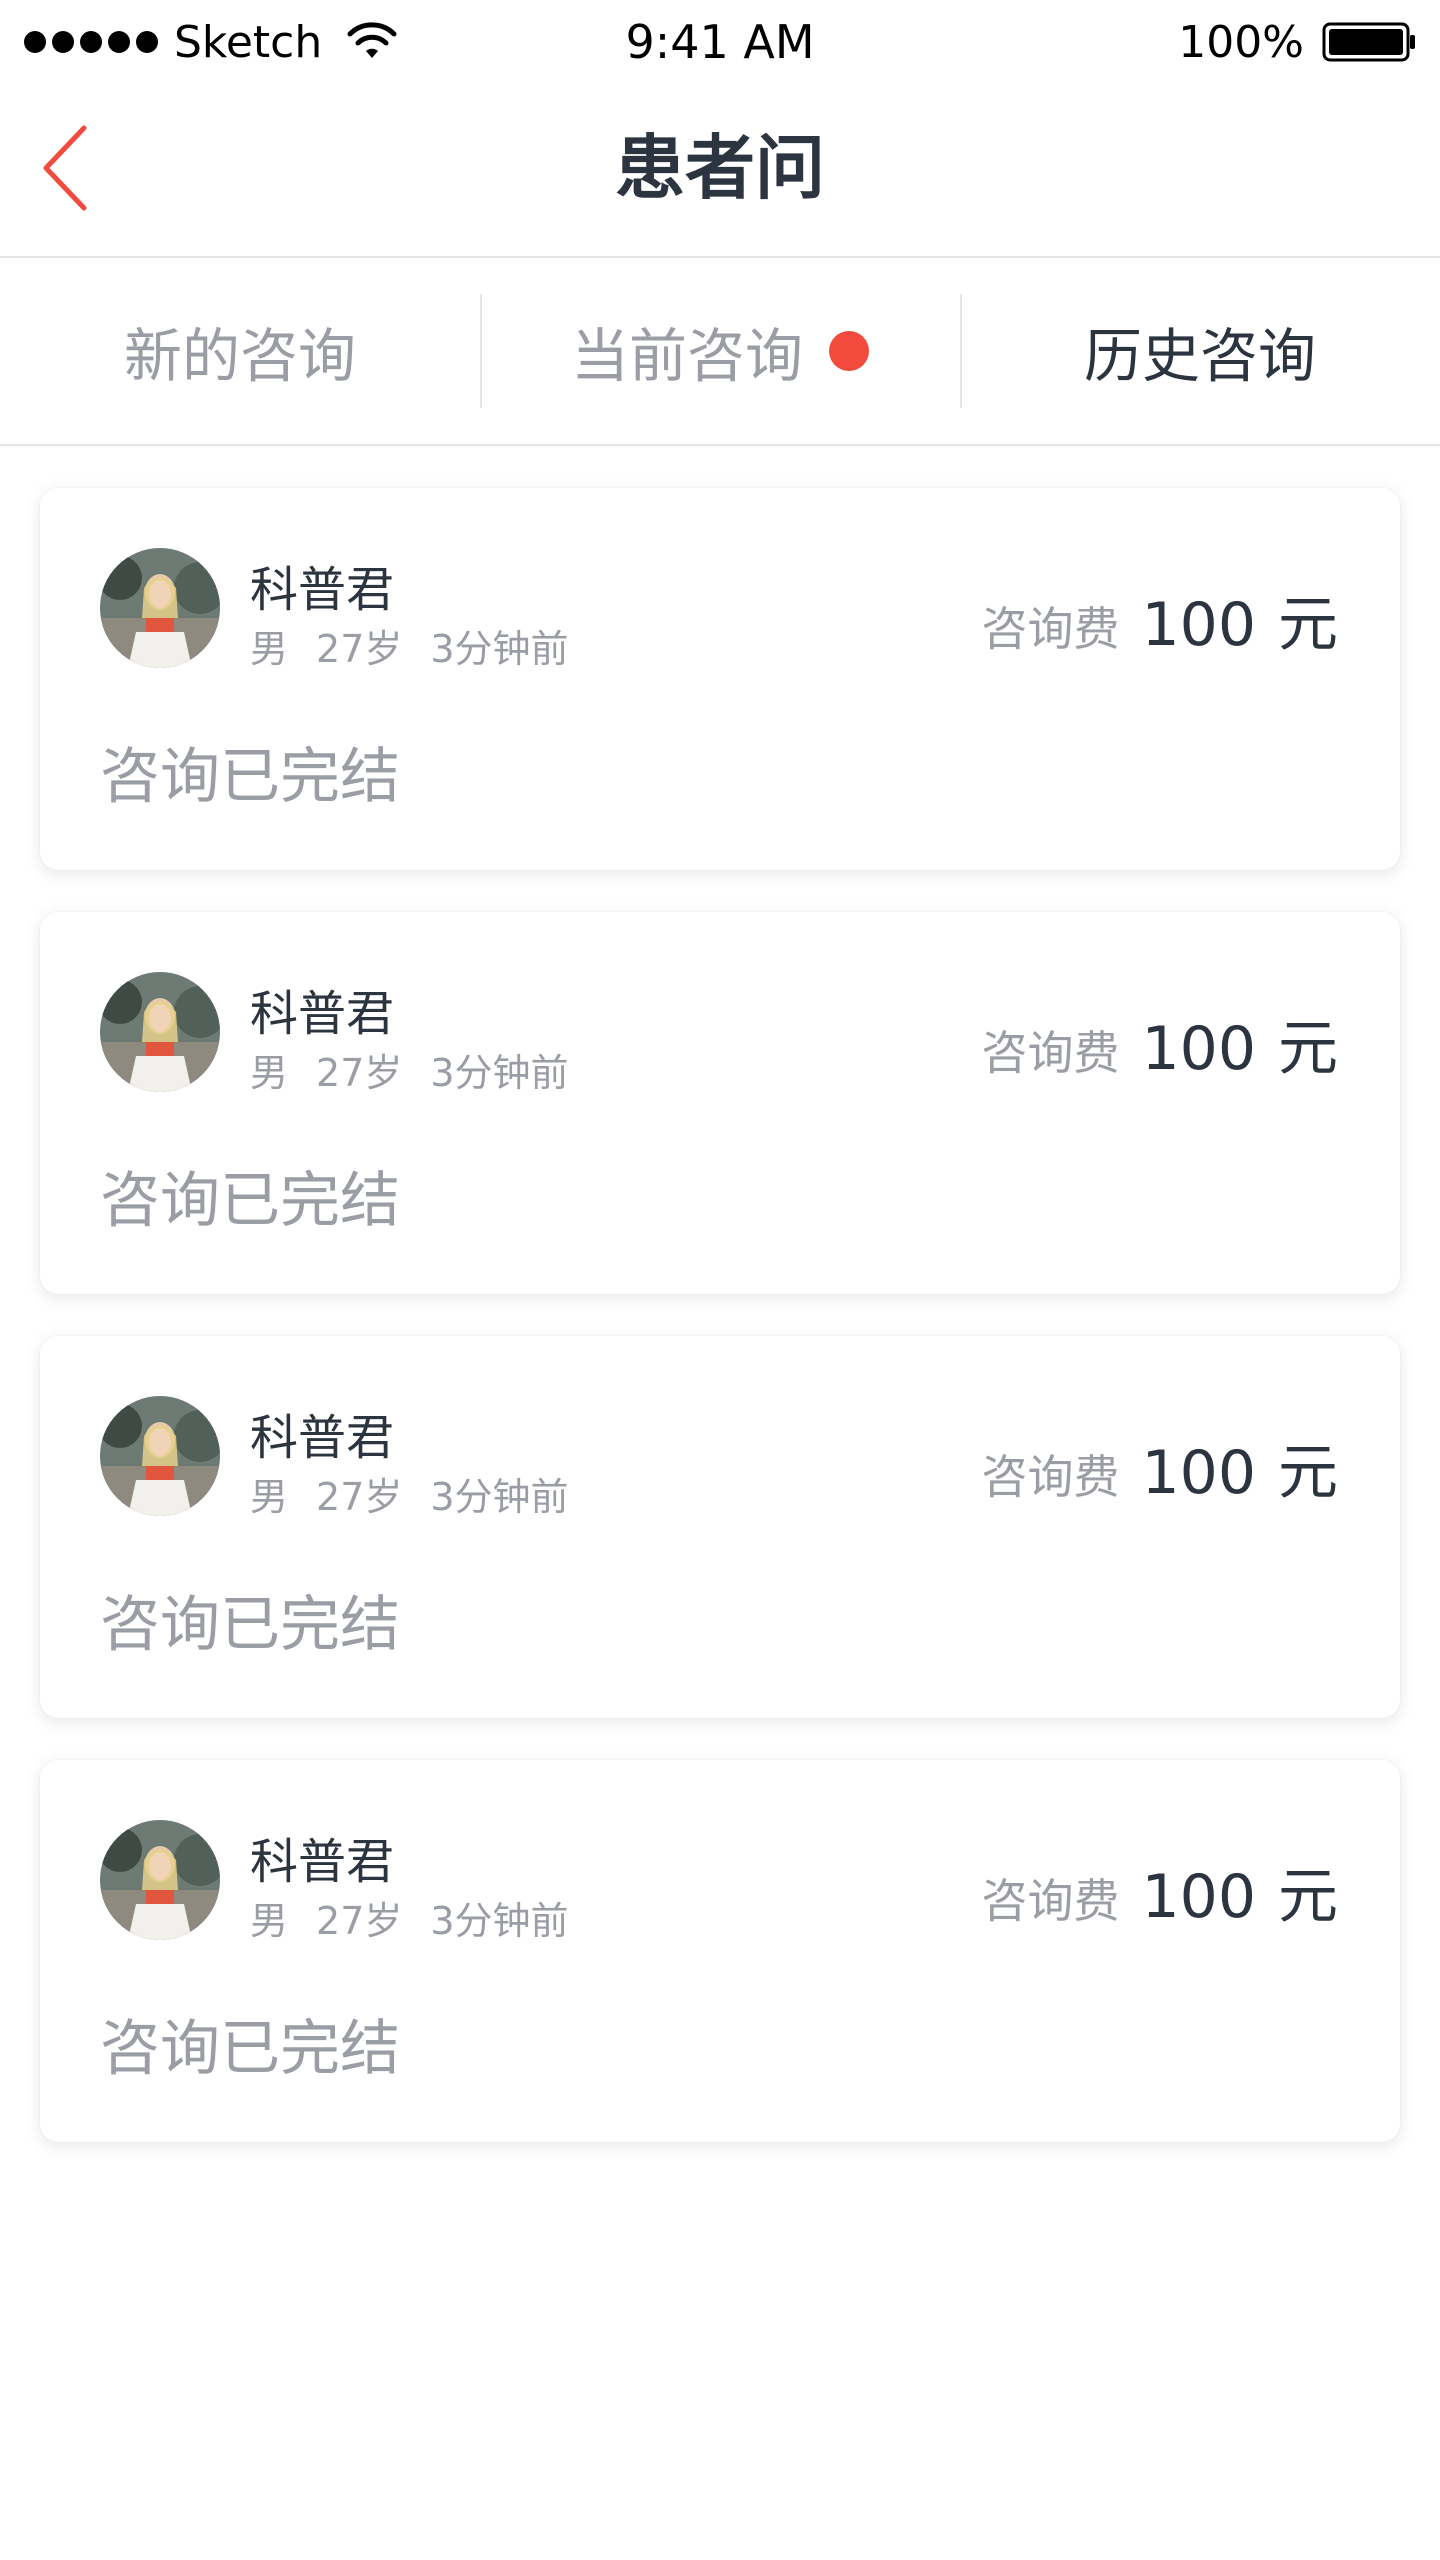 This screenshot has height=2560, width=1440. I want to click on tab-history-consultation: 历史咨询, so click(1200, 351).